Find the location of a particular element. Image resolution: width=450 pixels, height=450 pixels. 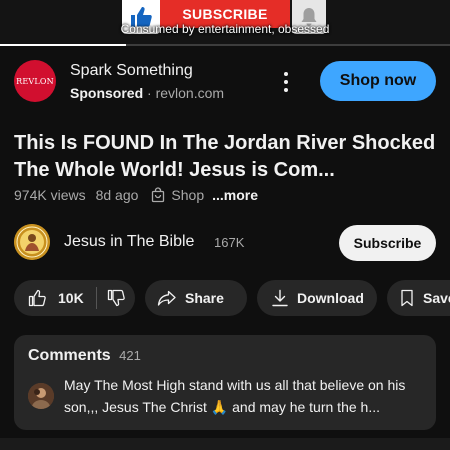

shopping-bag-icon is located at coordinates (158, 195).